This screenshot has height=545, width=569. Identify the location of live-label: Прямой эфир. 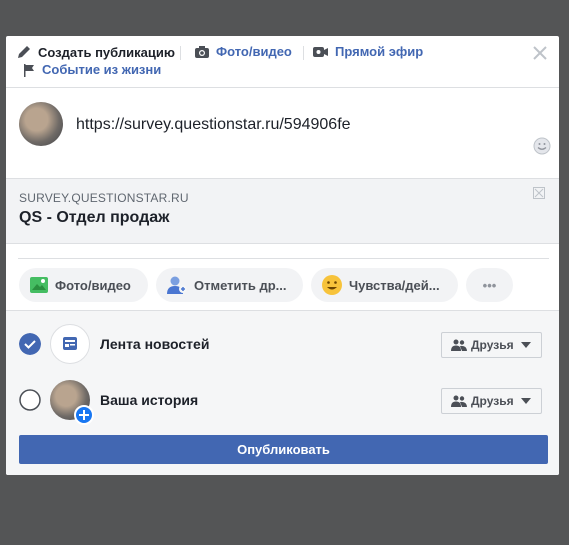
(379, 51).